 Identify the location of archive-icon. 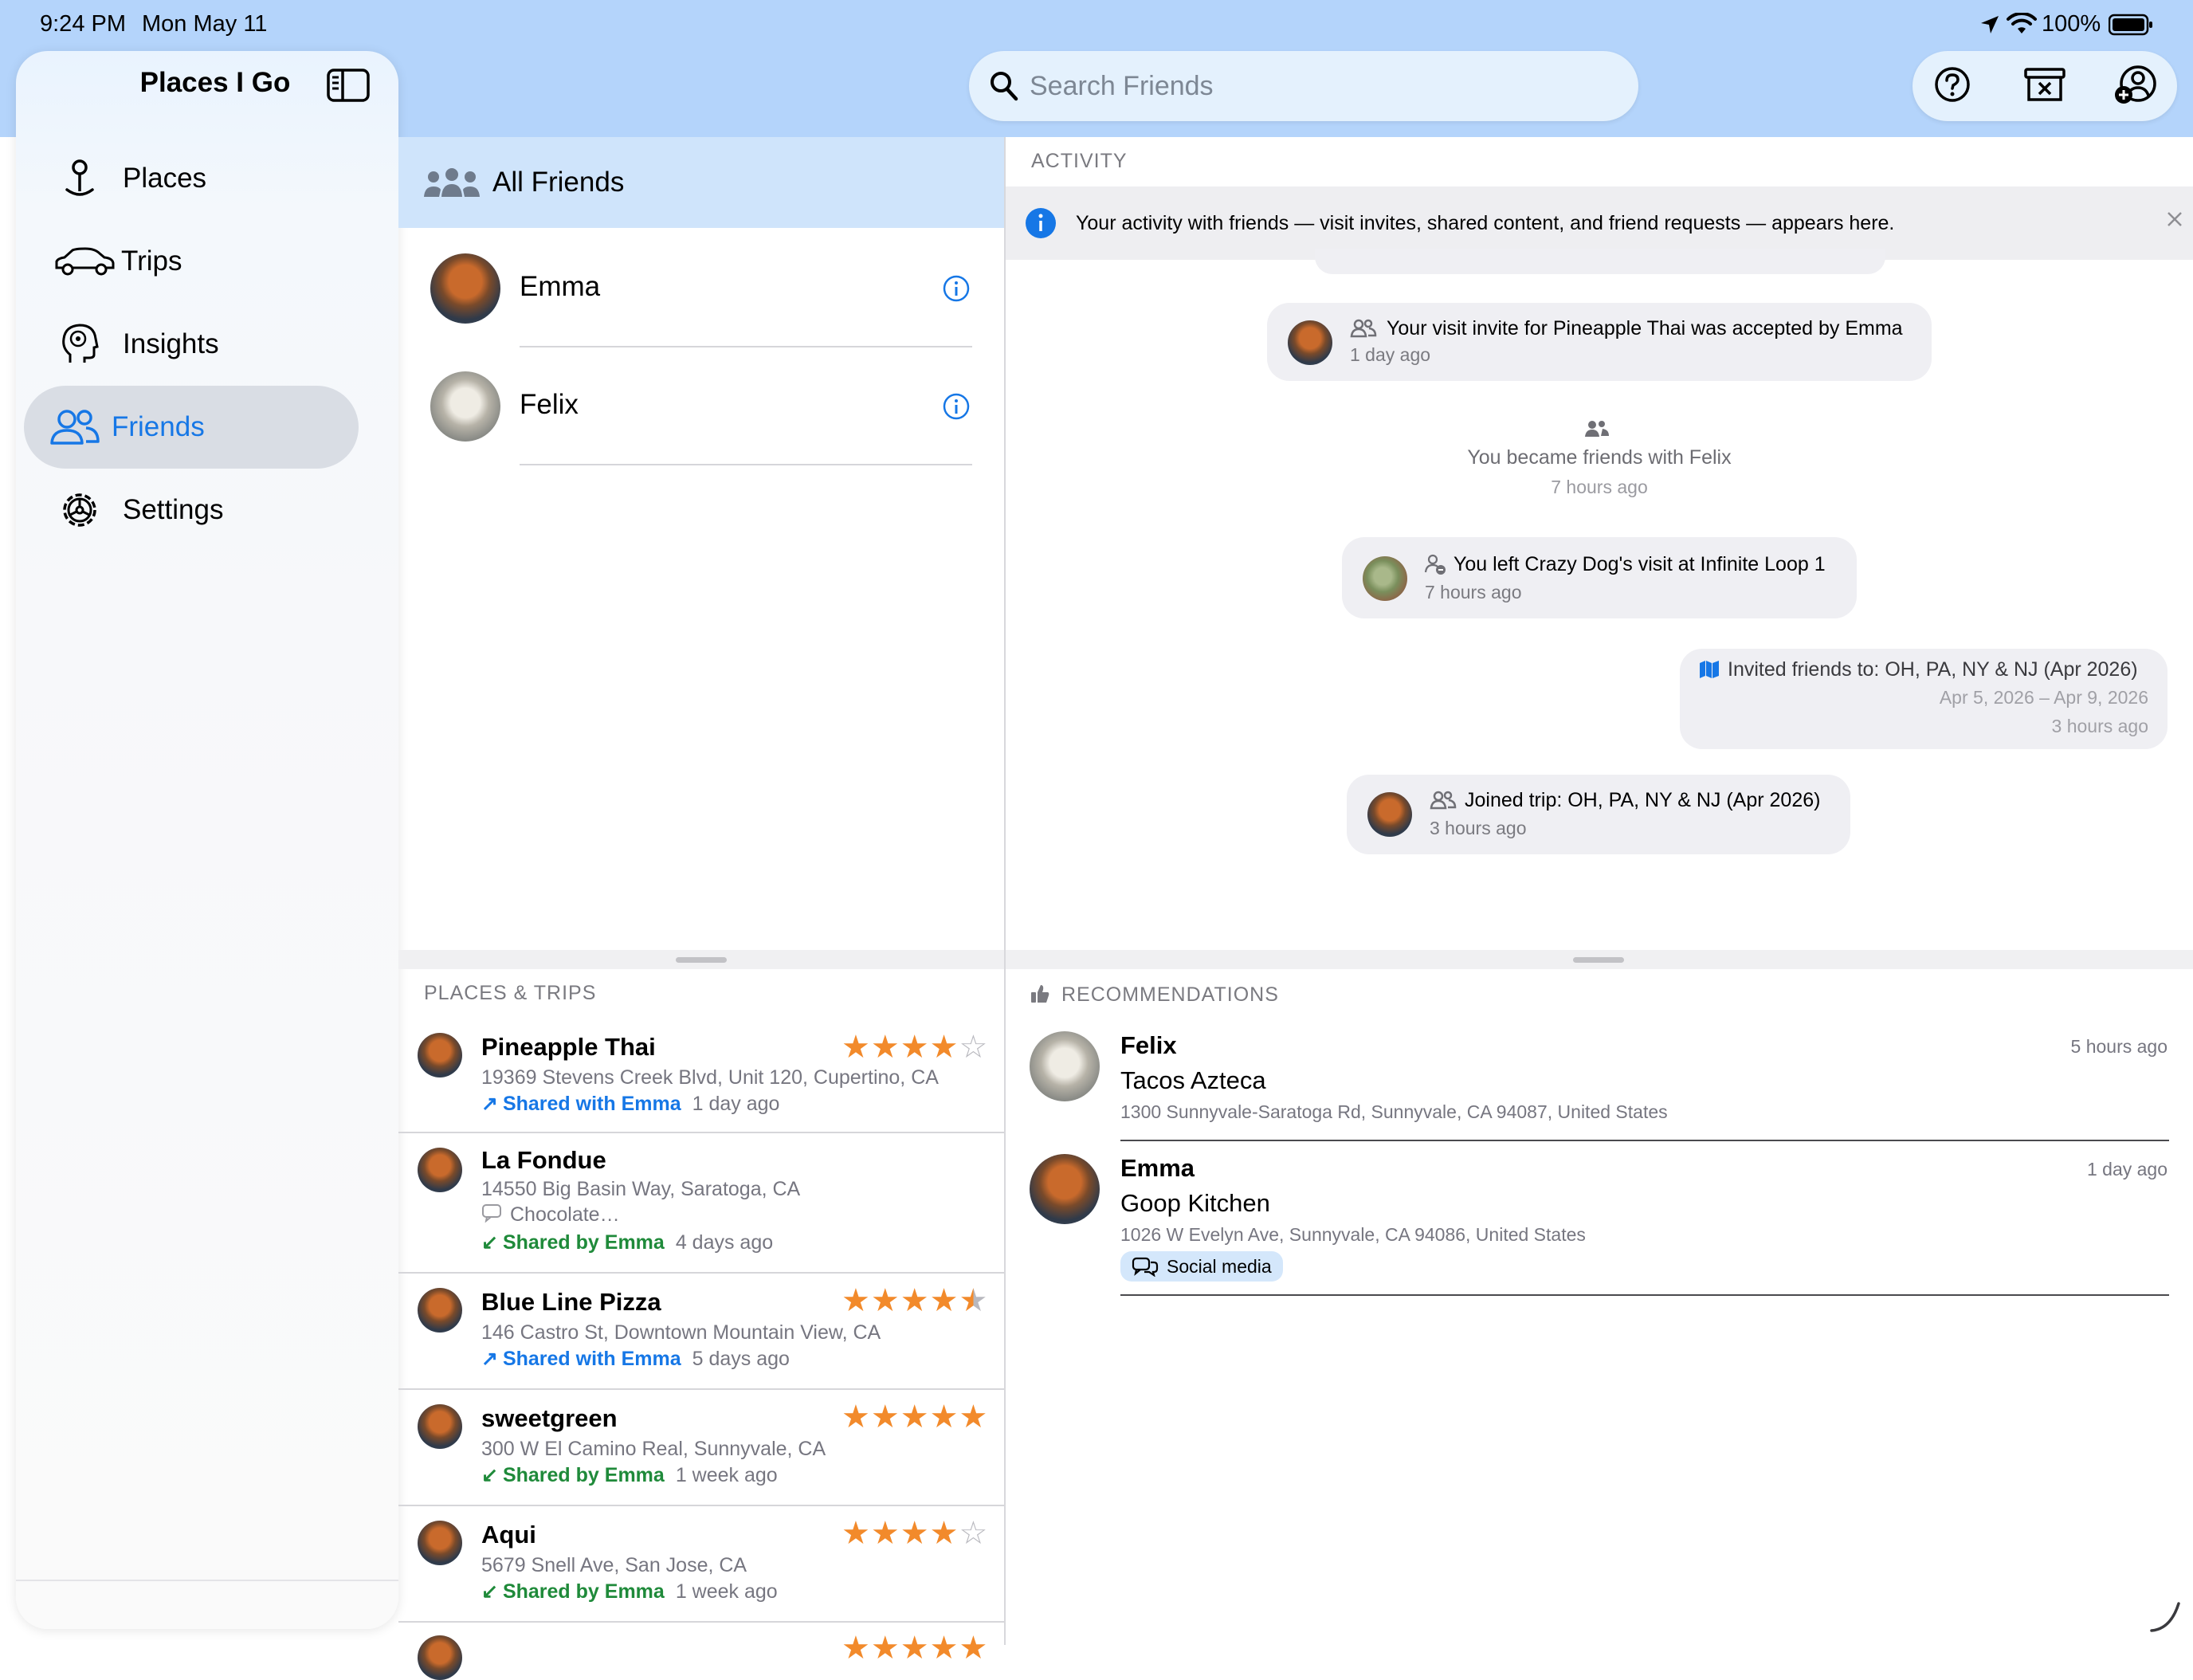
(2045, 86).